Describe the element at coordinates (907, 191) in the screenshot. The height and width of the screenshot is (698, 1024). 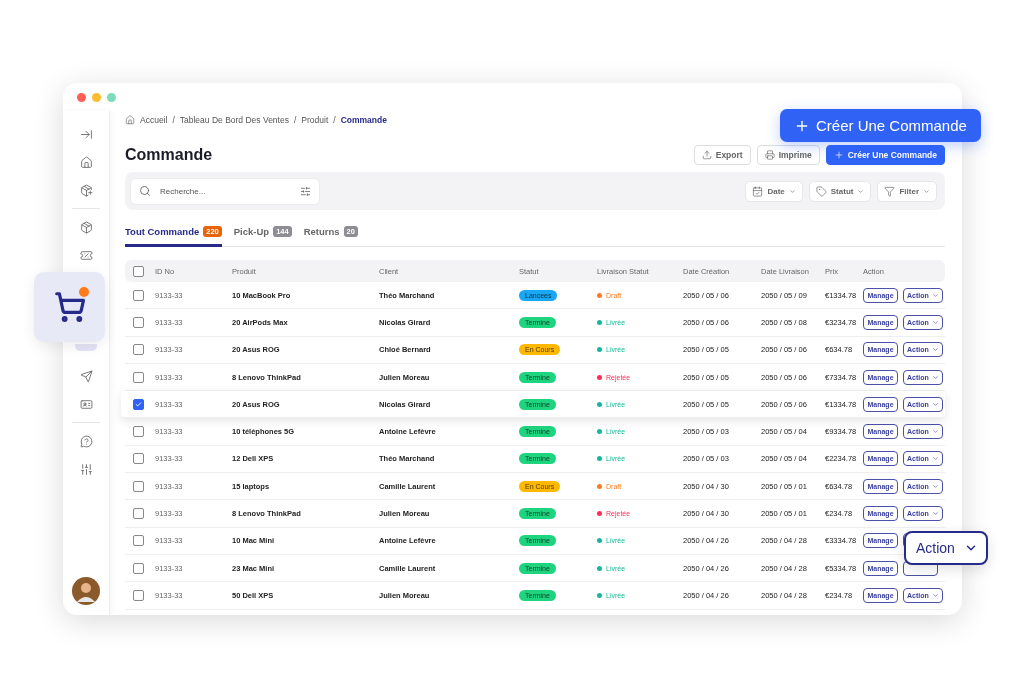
I see `filter-dropdown: Filter` at that location.